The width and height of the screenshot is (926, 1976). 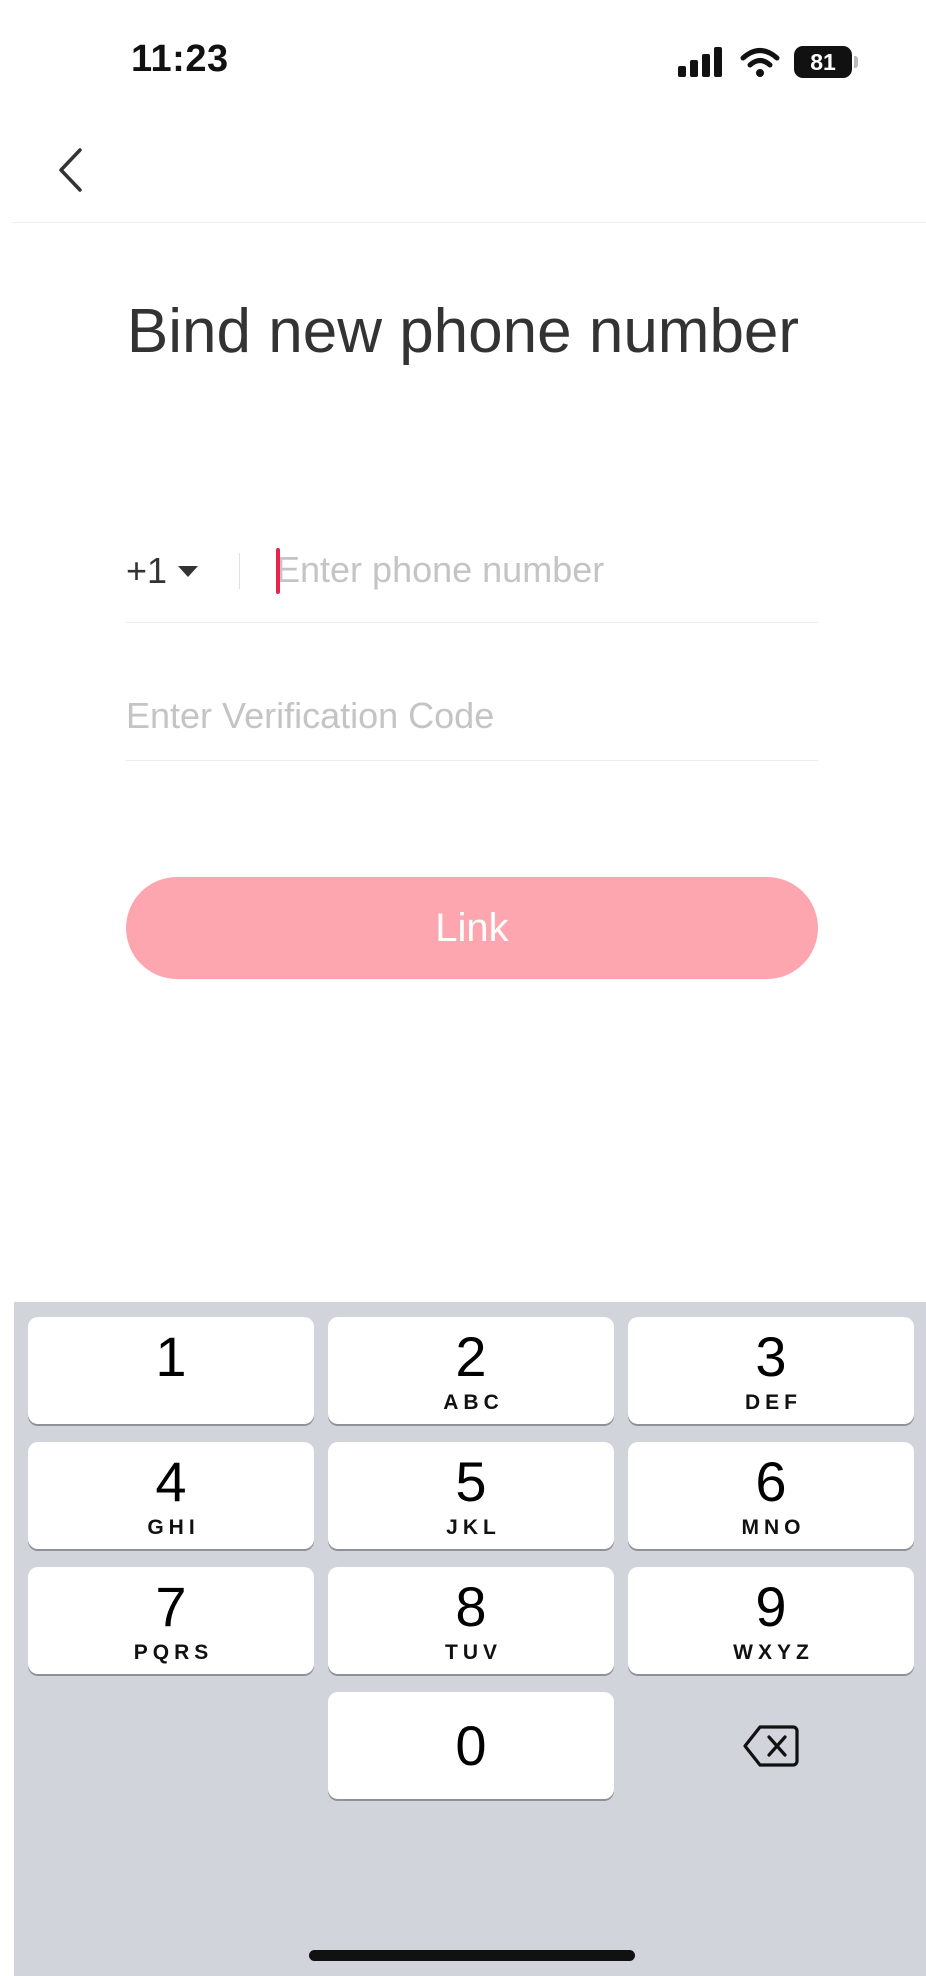 I want to click on key-9: 9 WXYZ, so click(x=771, y=1620).